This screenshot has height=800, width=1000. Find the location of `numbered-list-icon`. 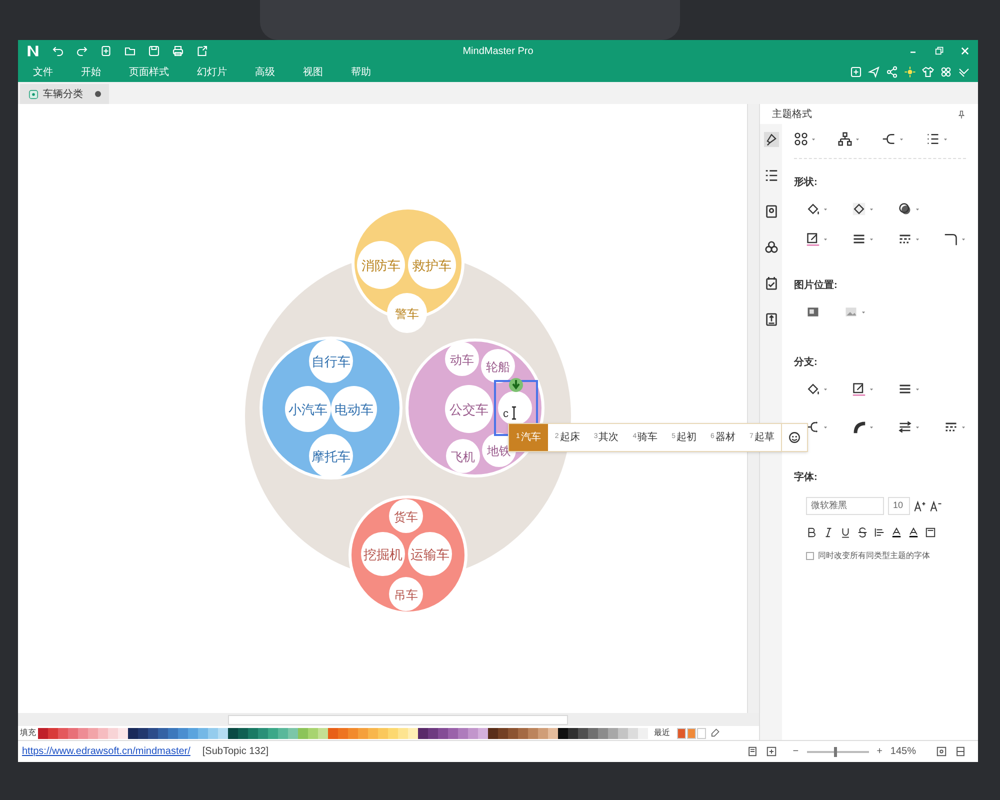

numbered-list-icon is located at coordinates (933, 139).